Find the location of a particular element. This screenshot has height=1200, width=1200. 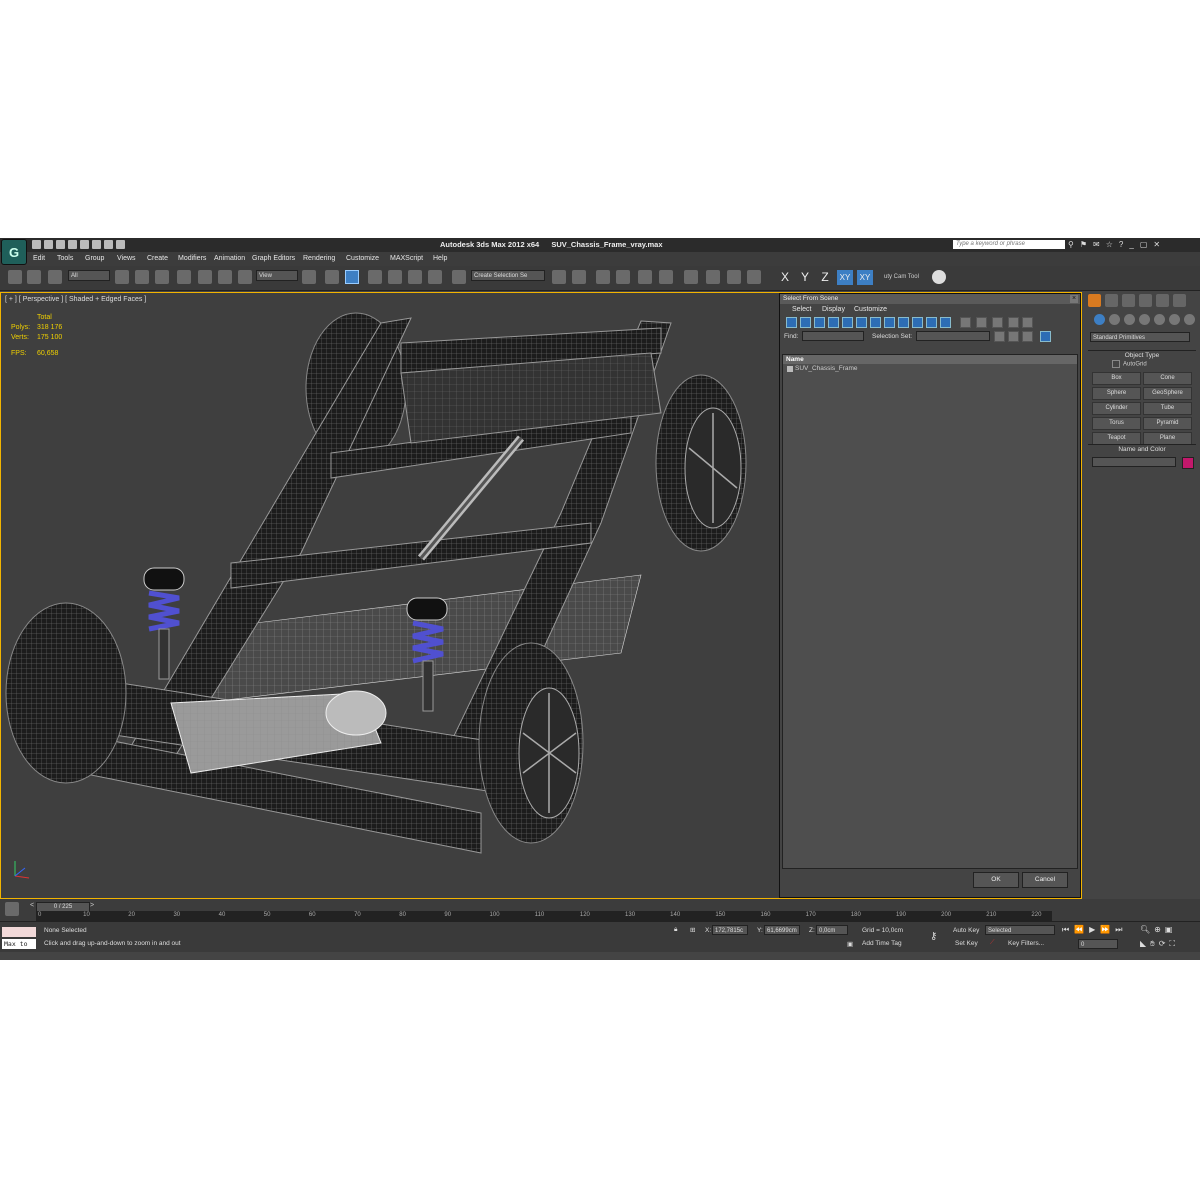

app-logo-icon: G is located at coordinates (14, 252).